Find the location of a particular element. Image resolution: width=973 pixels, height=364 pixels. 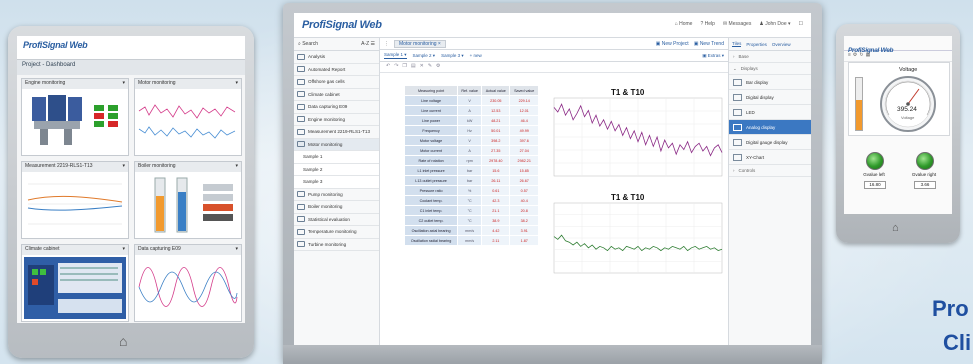

display-type-item: Bar display is located at coordinates (770, 82).